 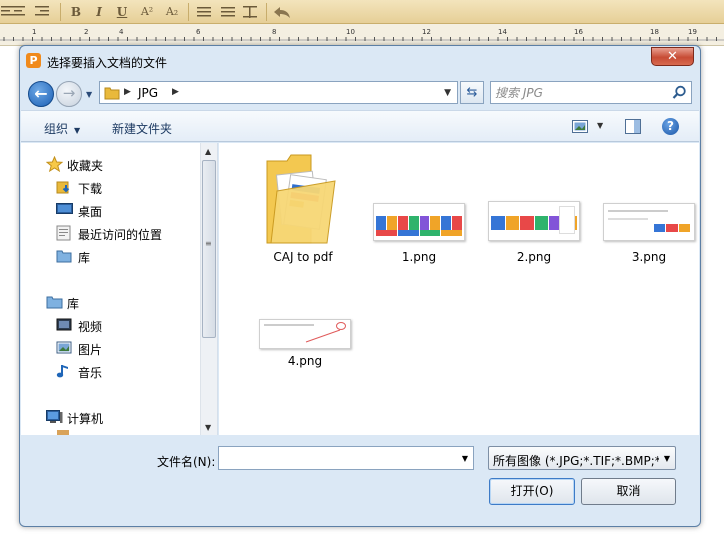 I want to click on scroll-grip-icon: ≡, so click(x=208, y=243).